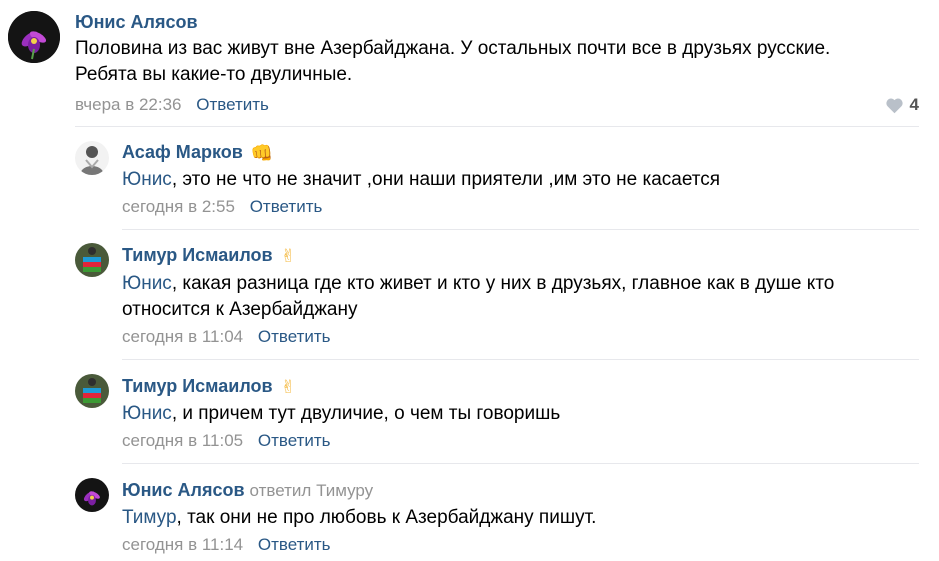 The width and height of the screenshot is (939, 561). What do you see at coordinates (182, 336) in the screenshot?
I see `reply-time: сегодня в 11:04` at bounding box center [182, 336].